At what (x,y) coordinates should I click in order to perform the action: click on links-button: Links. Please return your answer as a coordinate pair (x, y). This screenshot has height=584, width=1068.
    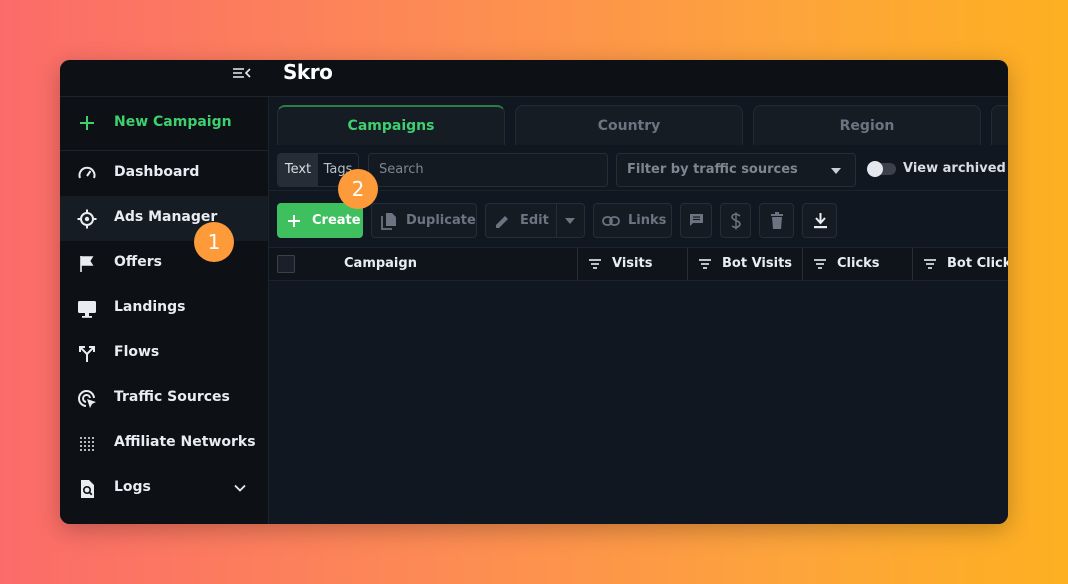
    Looking at the image, I should click on (632, 220).